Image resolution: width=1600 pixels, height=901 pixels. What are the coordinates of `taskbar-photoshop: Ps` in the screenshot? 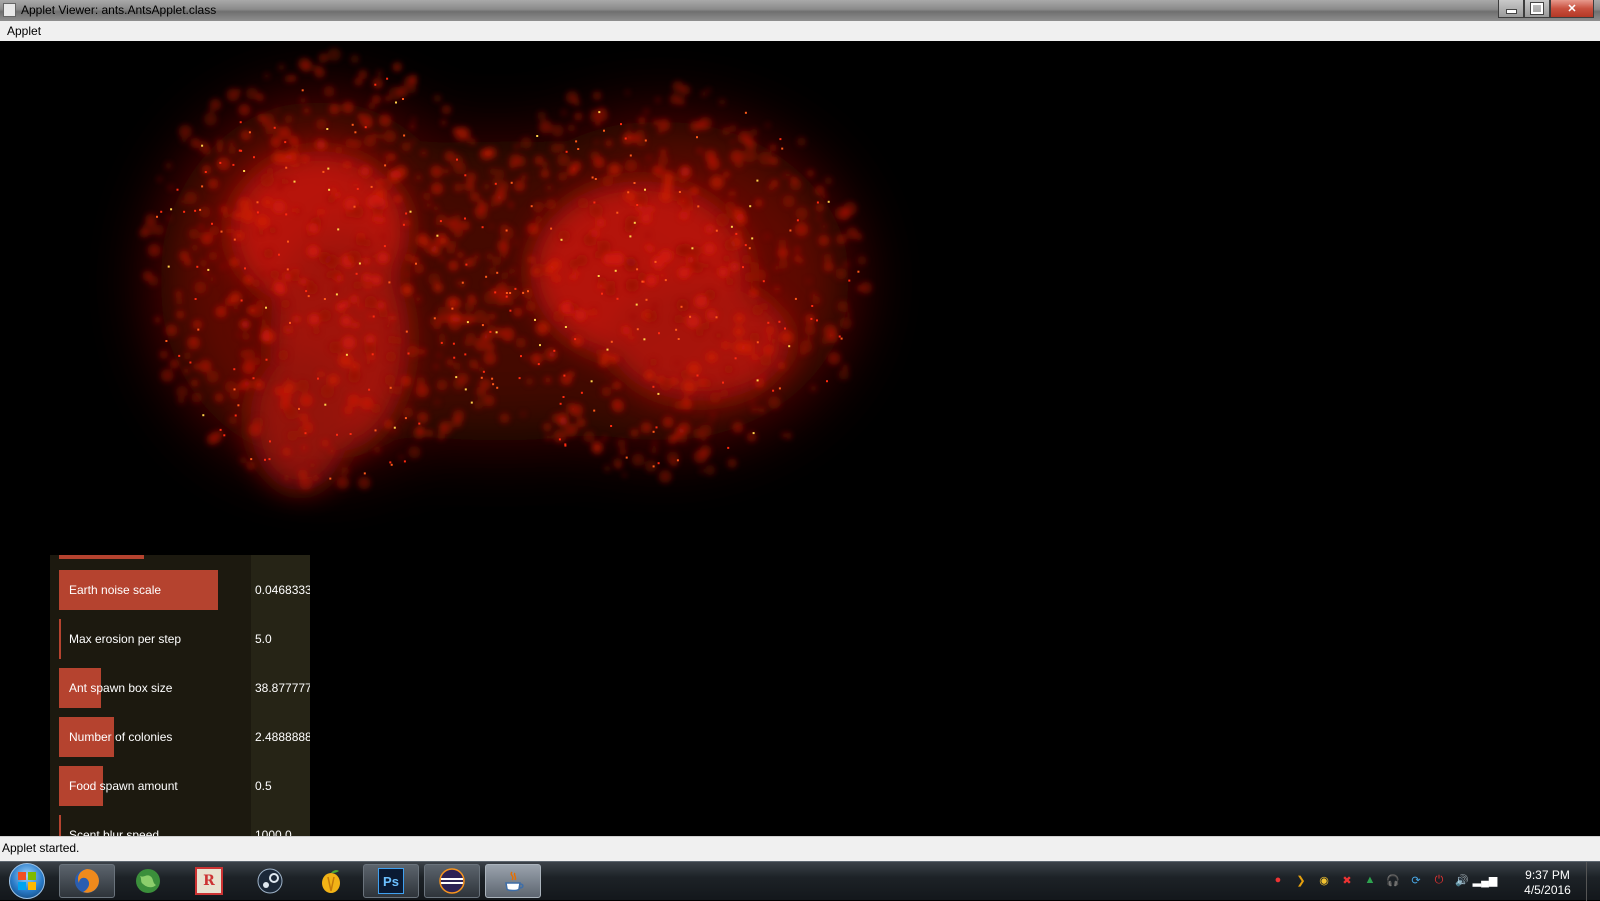 It's located at (391, 881).